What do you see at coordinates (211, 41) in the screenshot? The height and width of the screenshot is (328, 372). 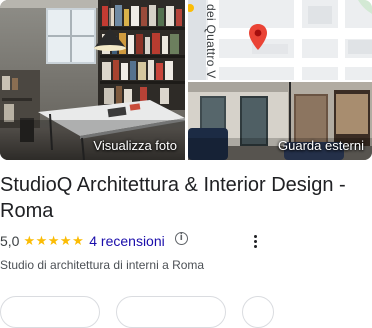 I see `map-street-label: dei Quattro V` at bounding box center [211, 41].